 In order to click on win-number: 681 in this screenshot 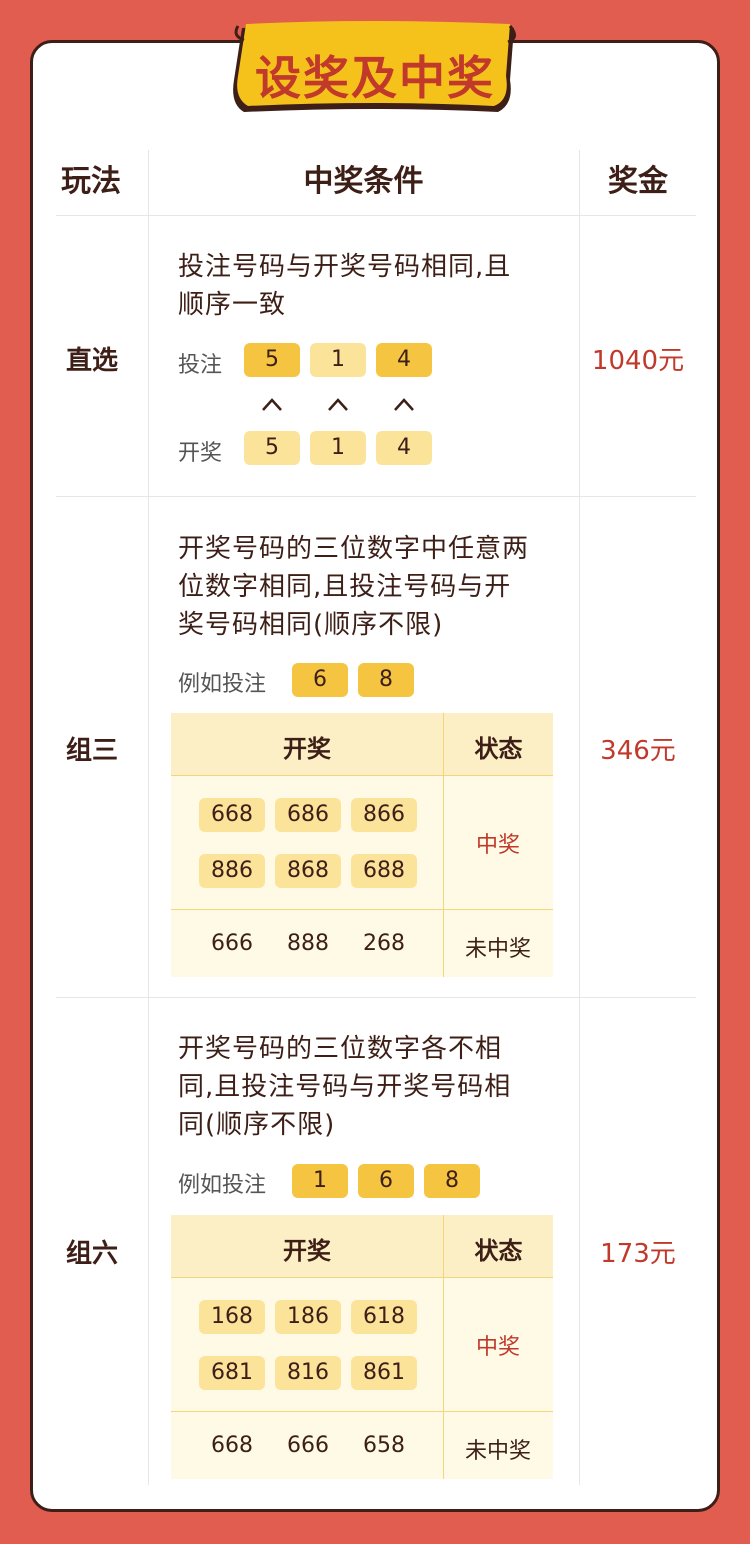, I will do `click(232, 1373)`.